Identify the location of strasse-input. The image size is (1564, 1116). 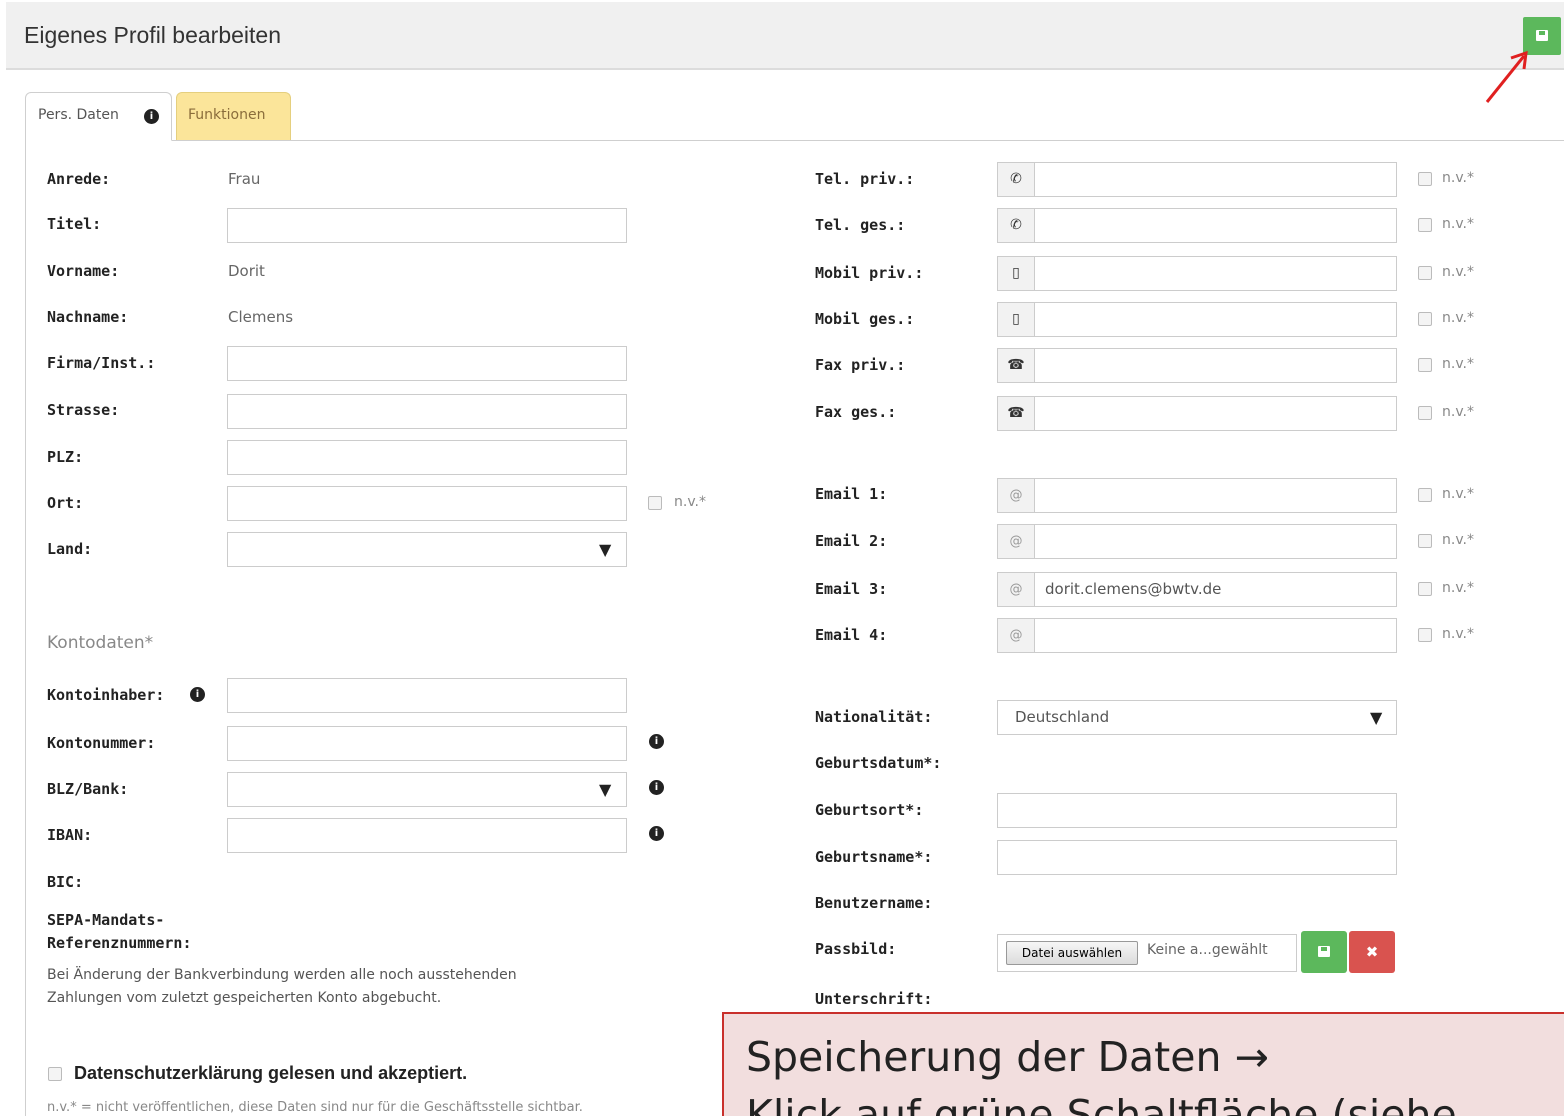
(427, 411).